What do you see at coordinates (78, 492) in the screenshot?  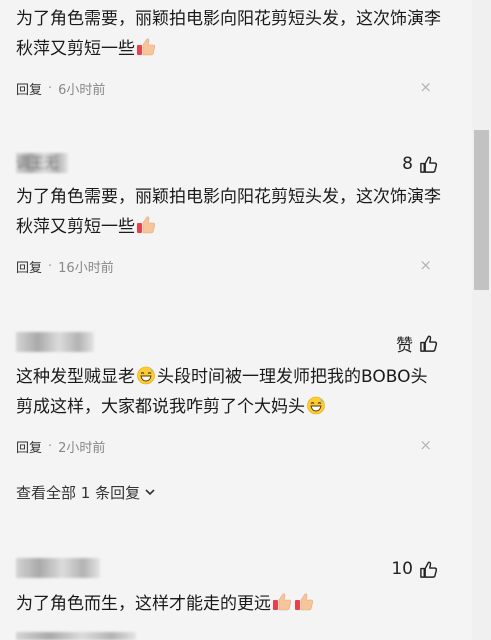 I see `view-all-replies-label: 查看全部 1 条回复` at bounding box center [78, 492].